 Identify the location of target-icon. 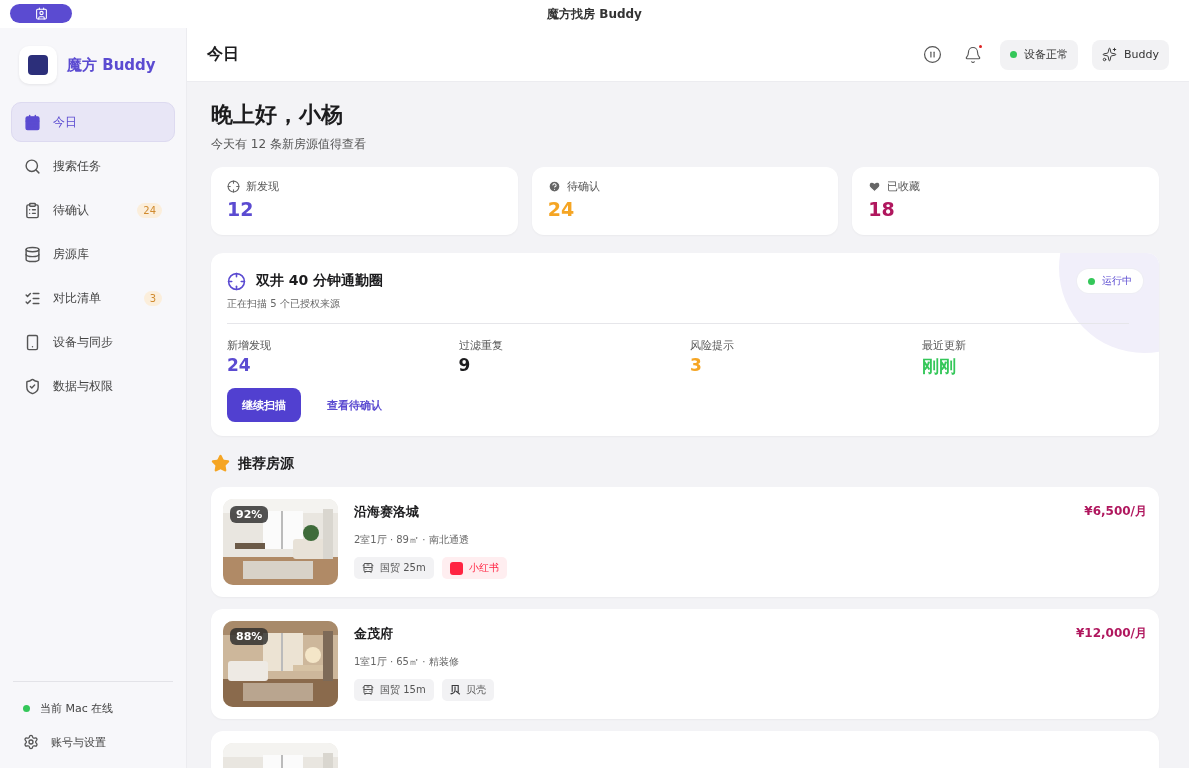
(236, 281).